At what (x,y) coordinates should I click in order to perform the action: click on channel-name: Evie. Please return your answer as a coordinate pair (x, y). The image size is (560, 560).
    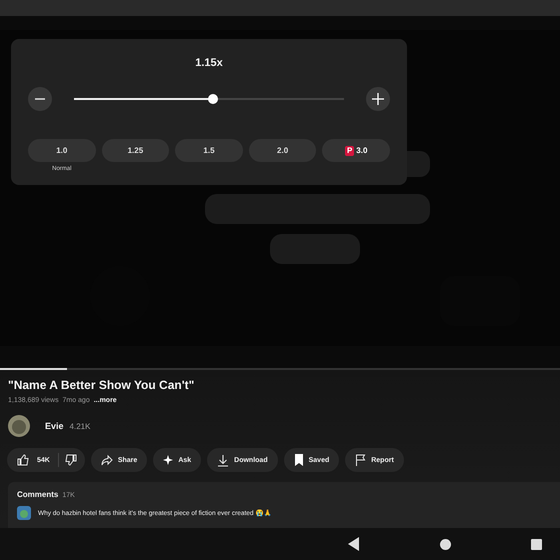
    Looking at the image, I should click on (54, 426).